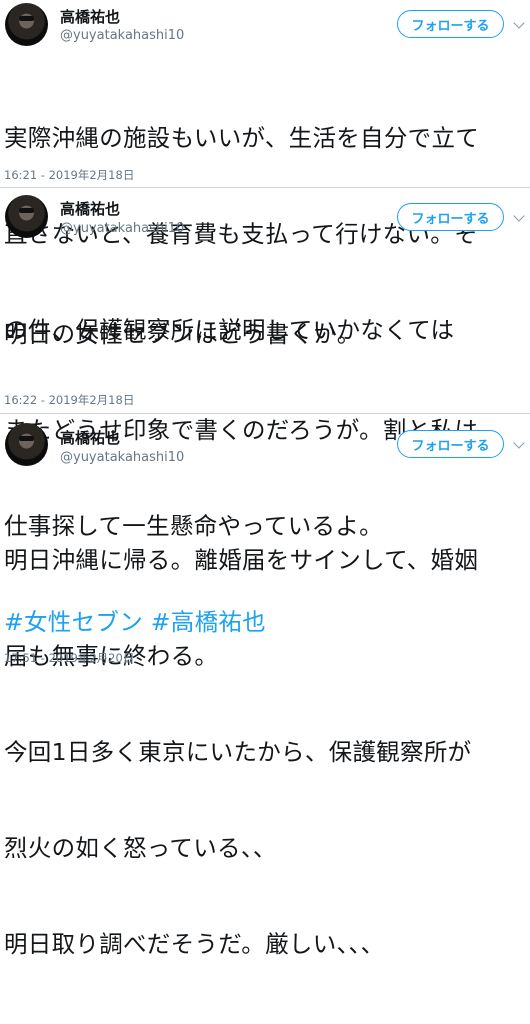 Image resolution: width=530 pixels, height=1024 pixels. I want to click on tweet-timestamp: 16:21 - 2019年2月18日, so click(69, 175).